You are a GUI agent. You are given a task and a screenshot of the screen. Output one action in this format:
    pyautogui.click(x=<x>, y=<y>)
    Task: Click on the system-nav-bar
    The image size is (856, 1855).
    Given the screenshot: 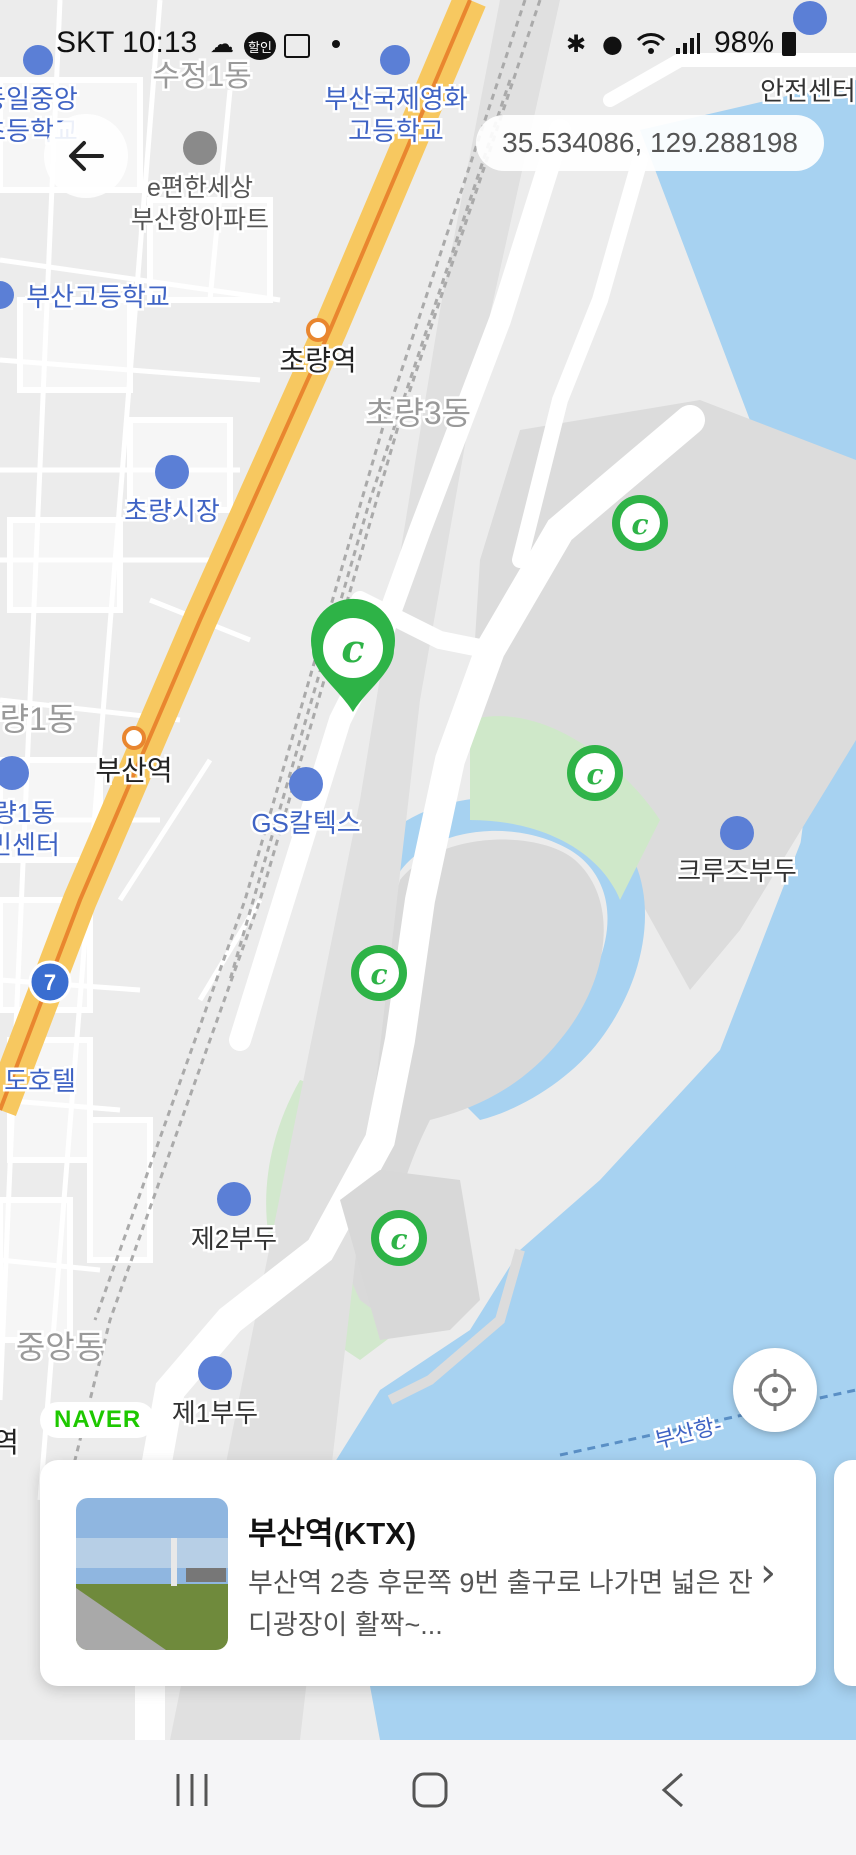 What is the action you would take?
    pyautogui.click(x=428, y=1797)
    